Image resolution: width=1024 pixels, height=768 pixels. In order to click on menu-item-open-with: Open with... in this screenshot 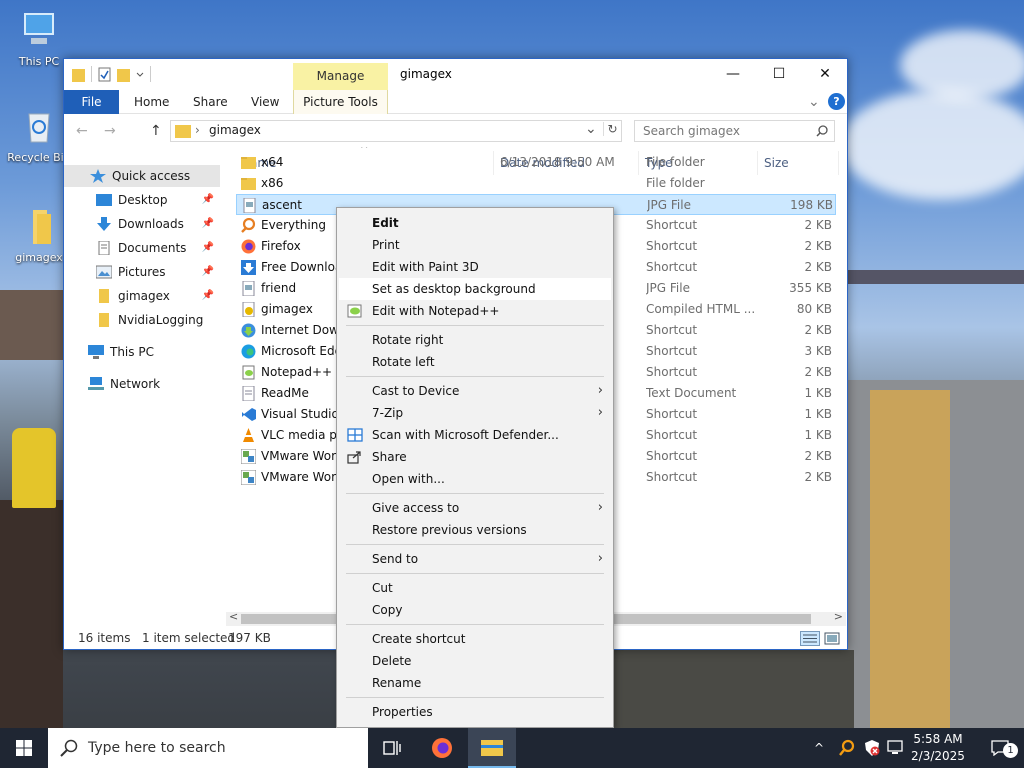, I will do `click(475, 479)`.